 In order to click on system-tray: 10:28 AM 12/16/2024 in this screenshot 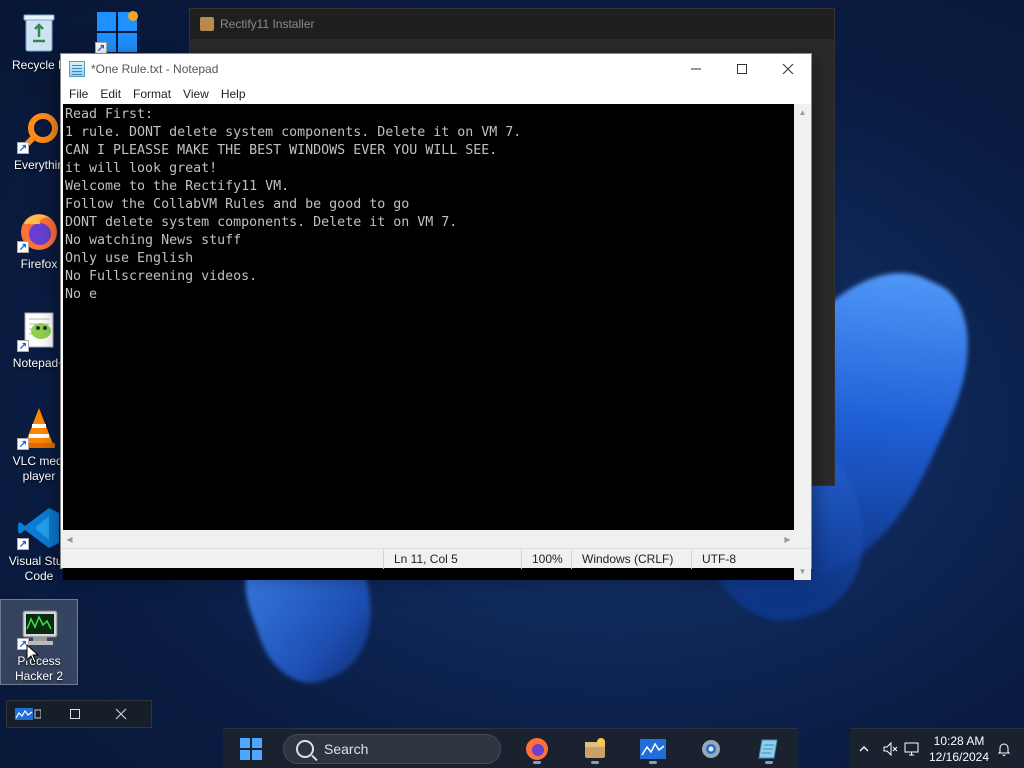, I will do `click(937, 748)`.